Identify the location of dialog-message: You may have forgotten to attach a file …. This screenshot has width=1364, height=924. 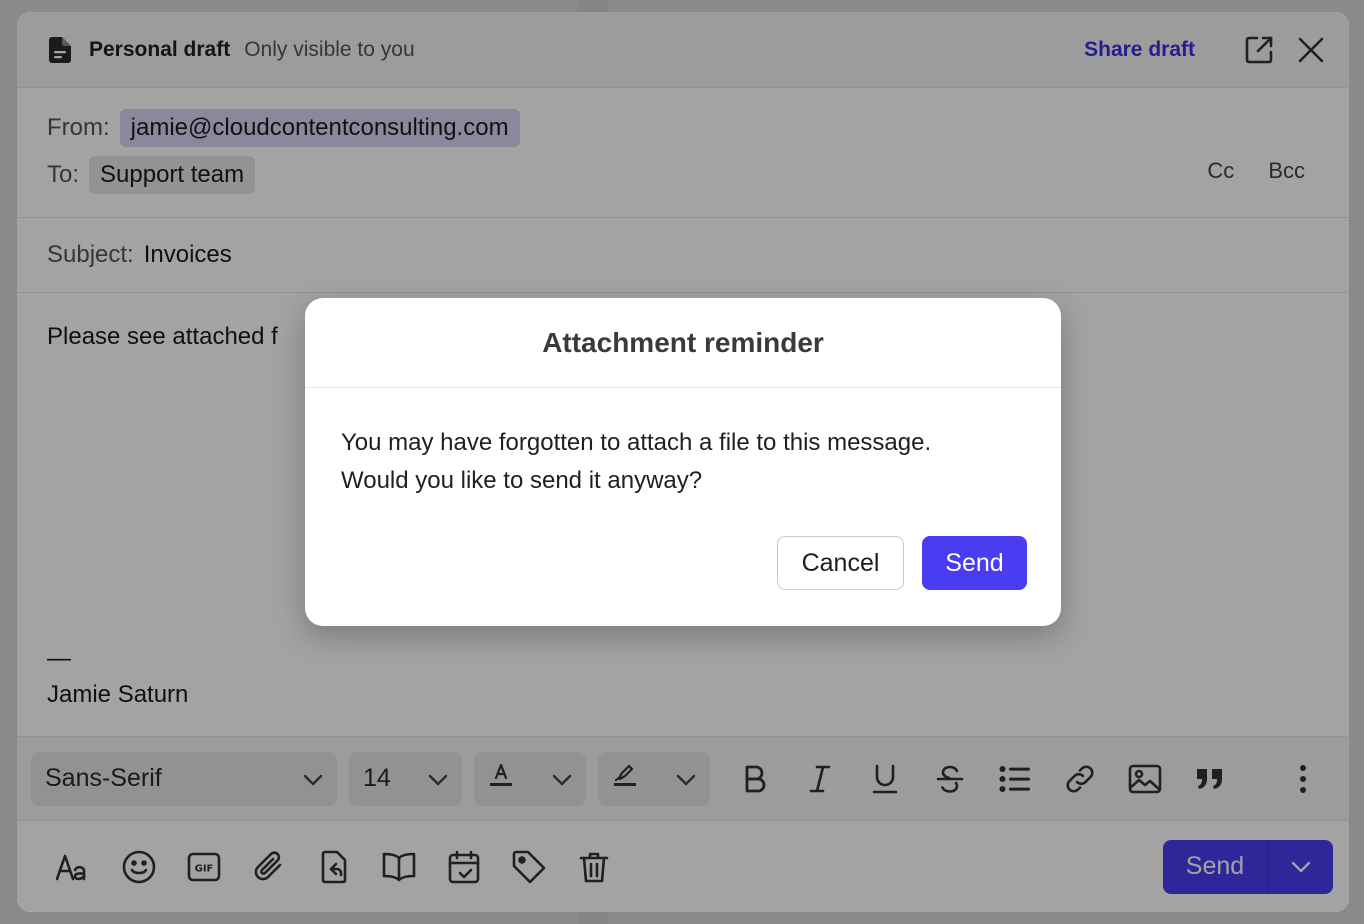
(683, 444).